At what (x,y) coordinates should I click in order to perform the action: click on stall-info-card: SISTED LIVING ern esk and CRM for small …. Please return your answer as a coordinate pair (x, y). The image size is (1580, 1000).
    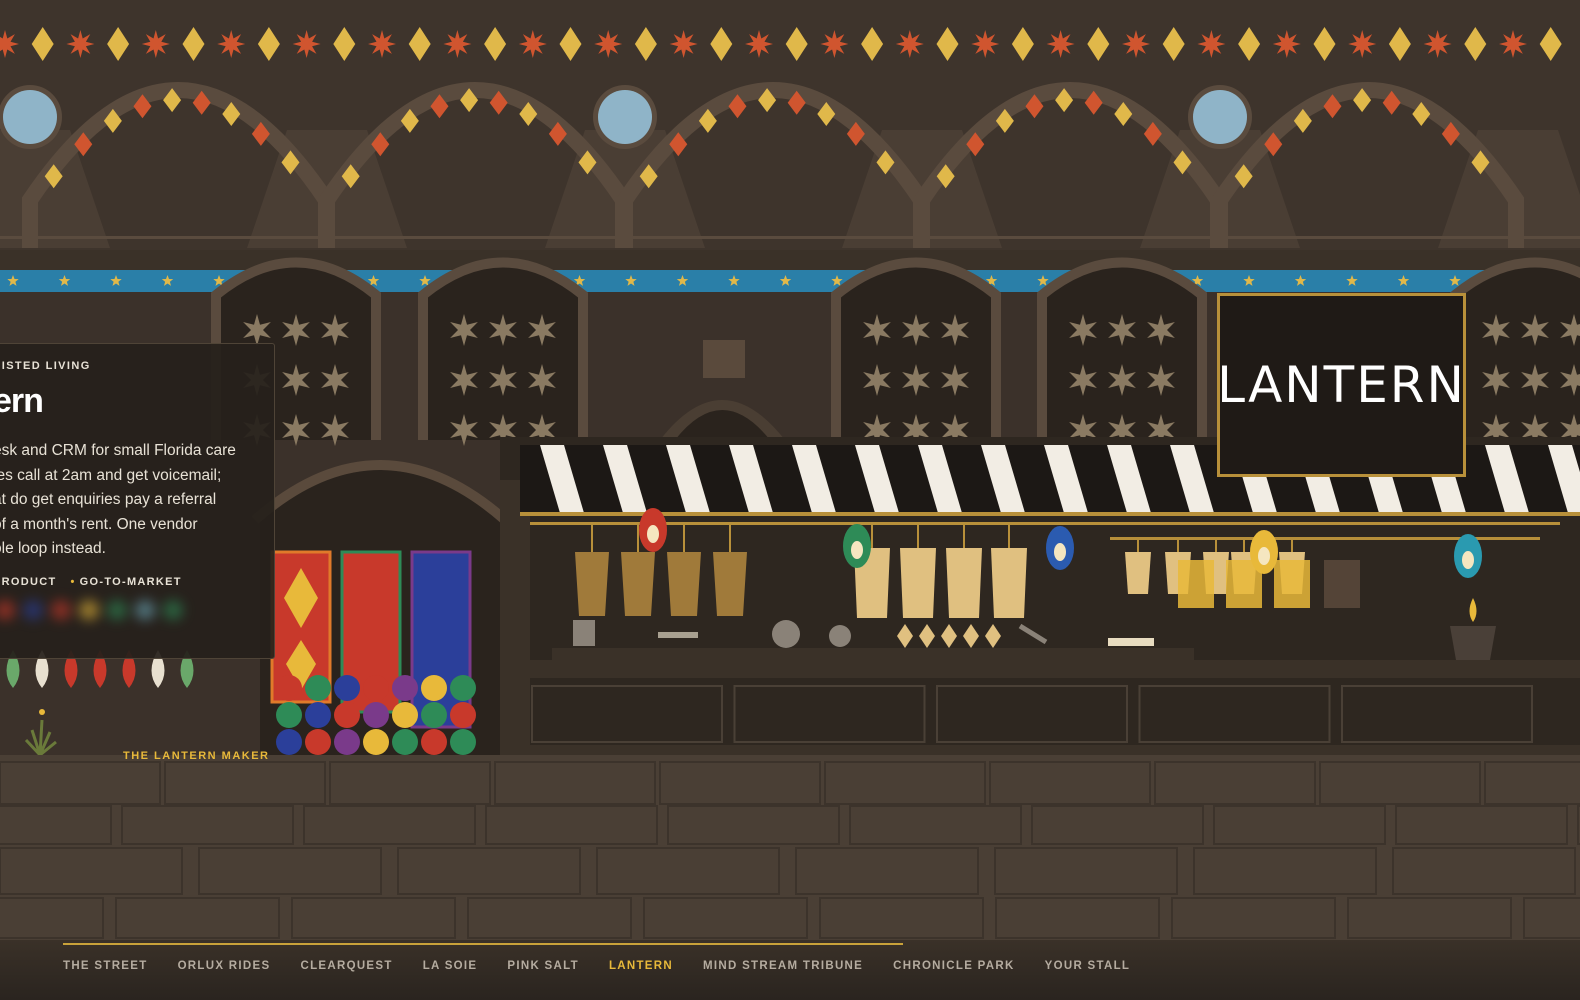
    Looking at the image, I should click on (137, 501).